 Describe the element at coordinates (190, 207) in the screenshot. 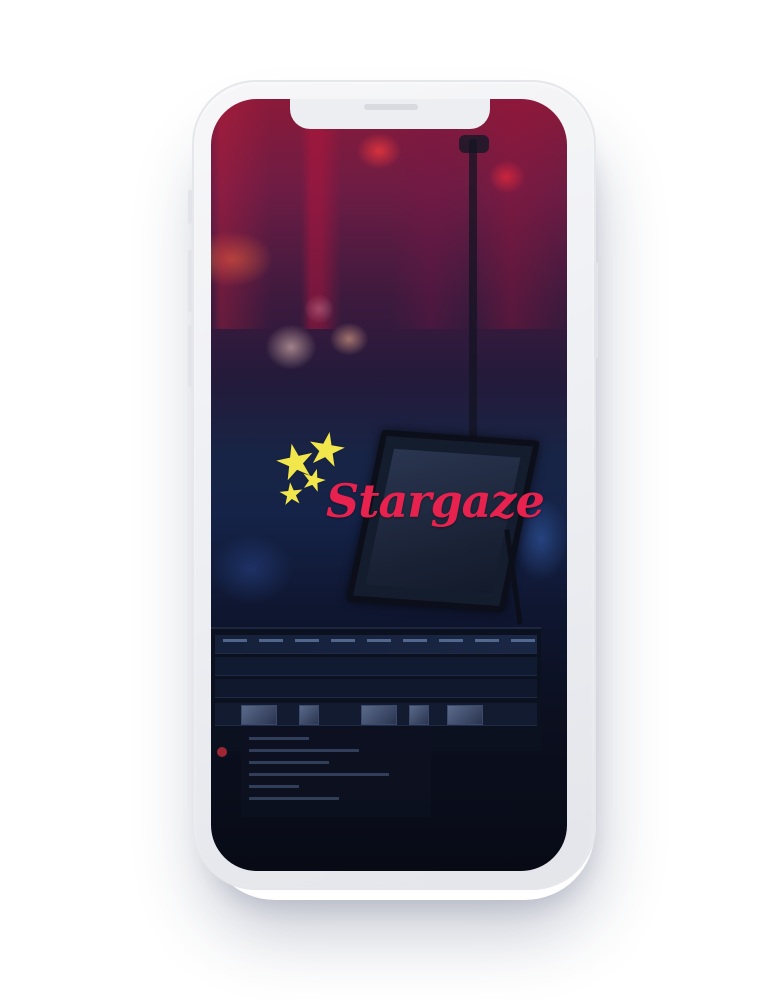

I see `silent-switch` at that location.